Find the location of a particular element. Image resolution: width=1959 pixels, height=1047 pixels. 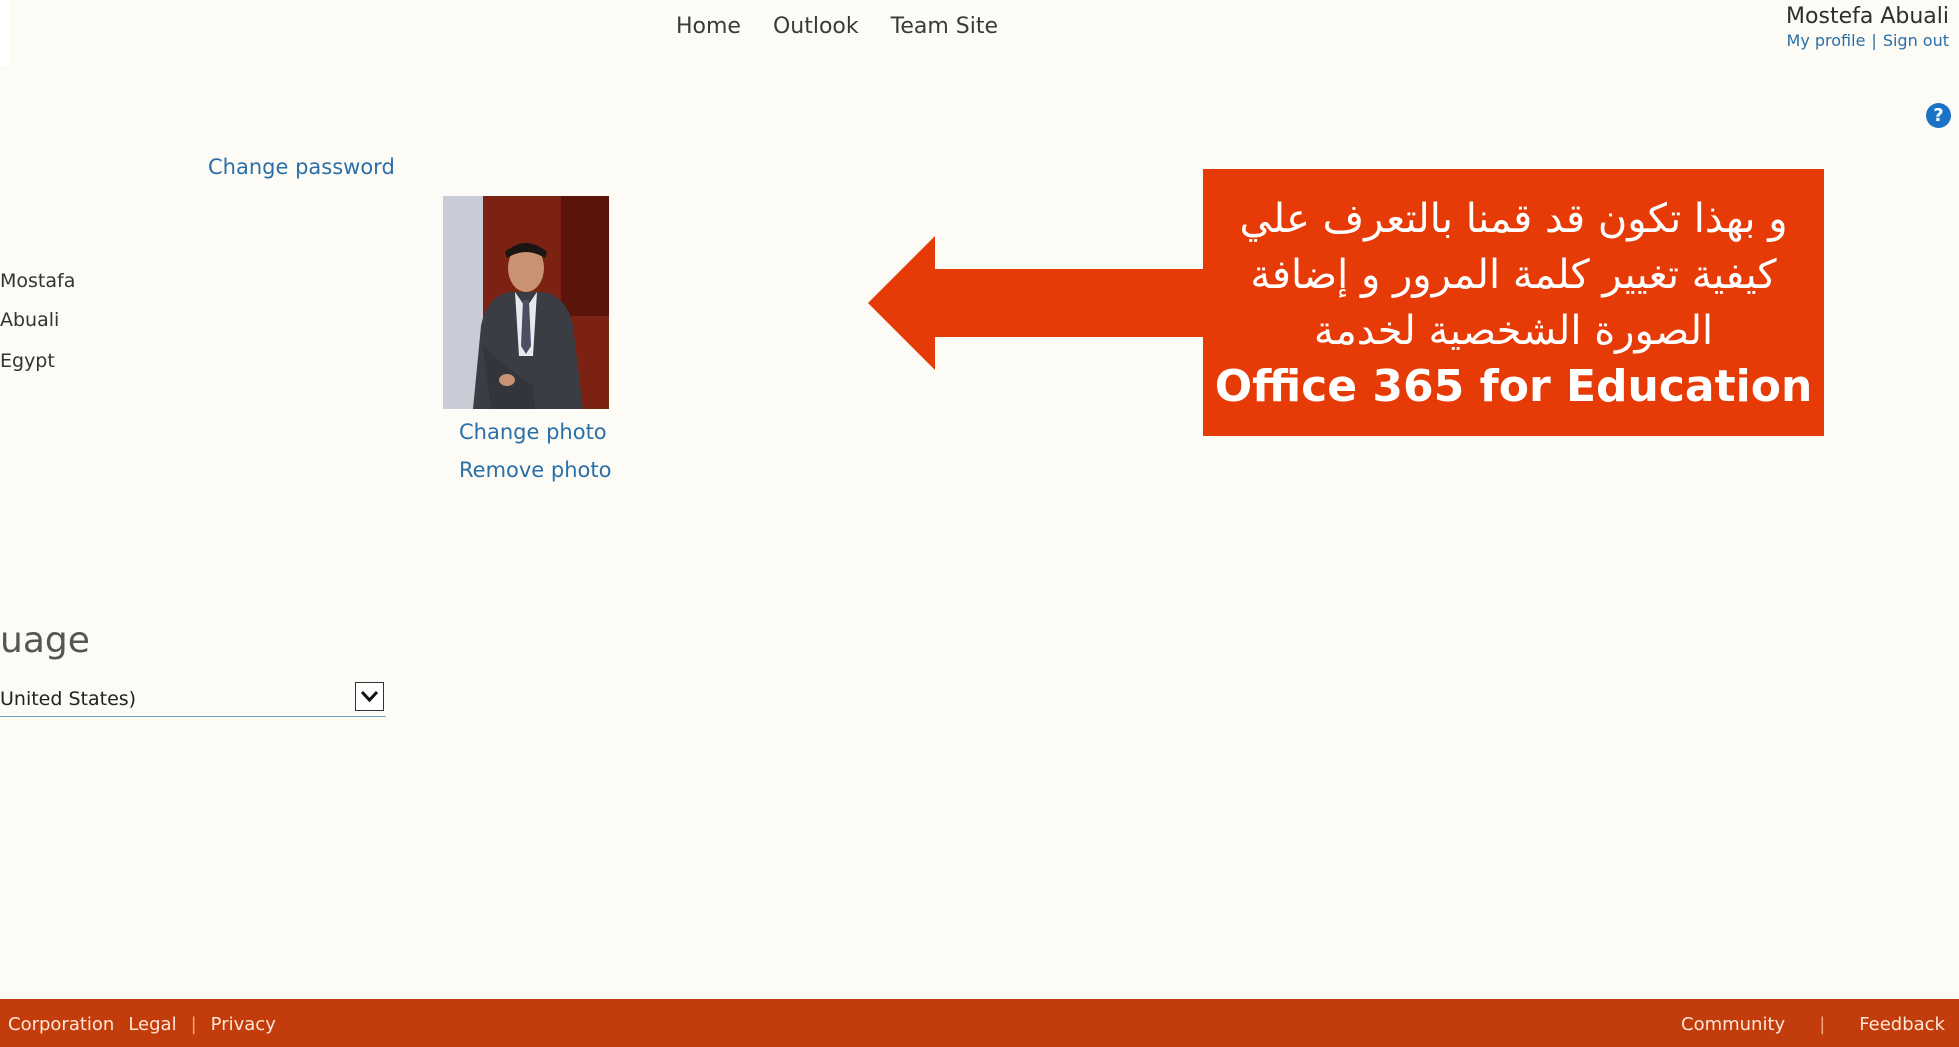

footer-feedback-link: Feedback is located at coordinates (1902, 1024).